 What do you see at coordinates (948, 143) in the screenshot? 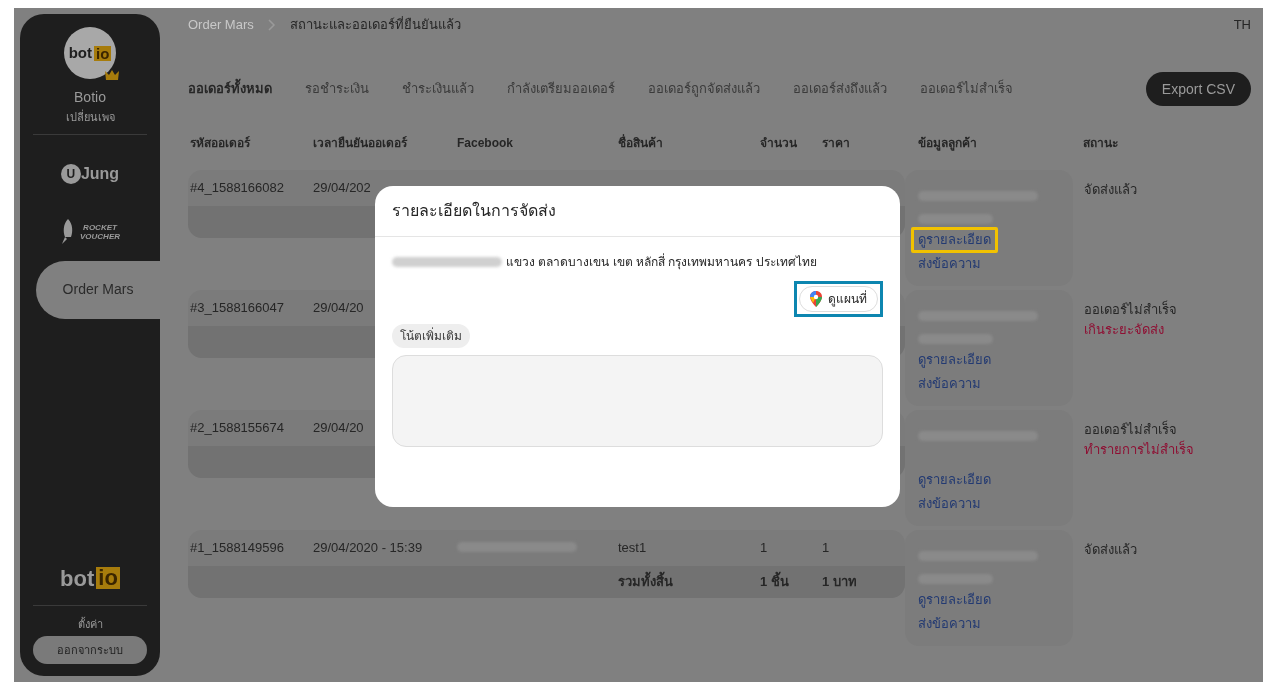
I see `column-header: ข้อมูลลูกค้า` at bounding box center [948, 143].